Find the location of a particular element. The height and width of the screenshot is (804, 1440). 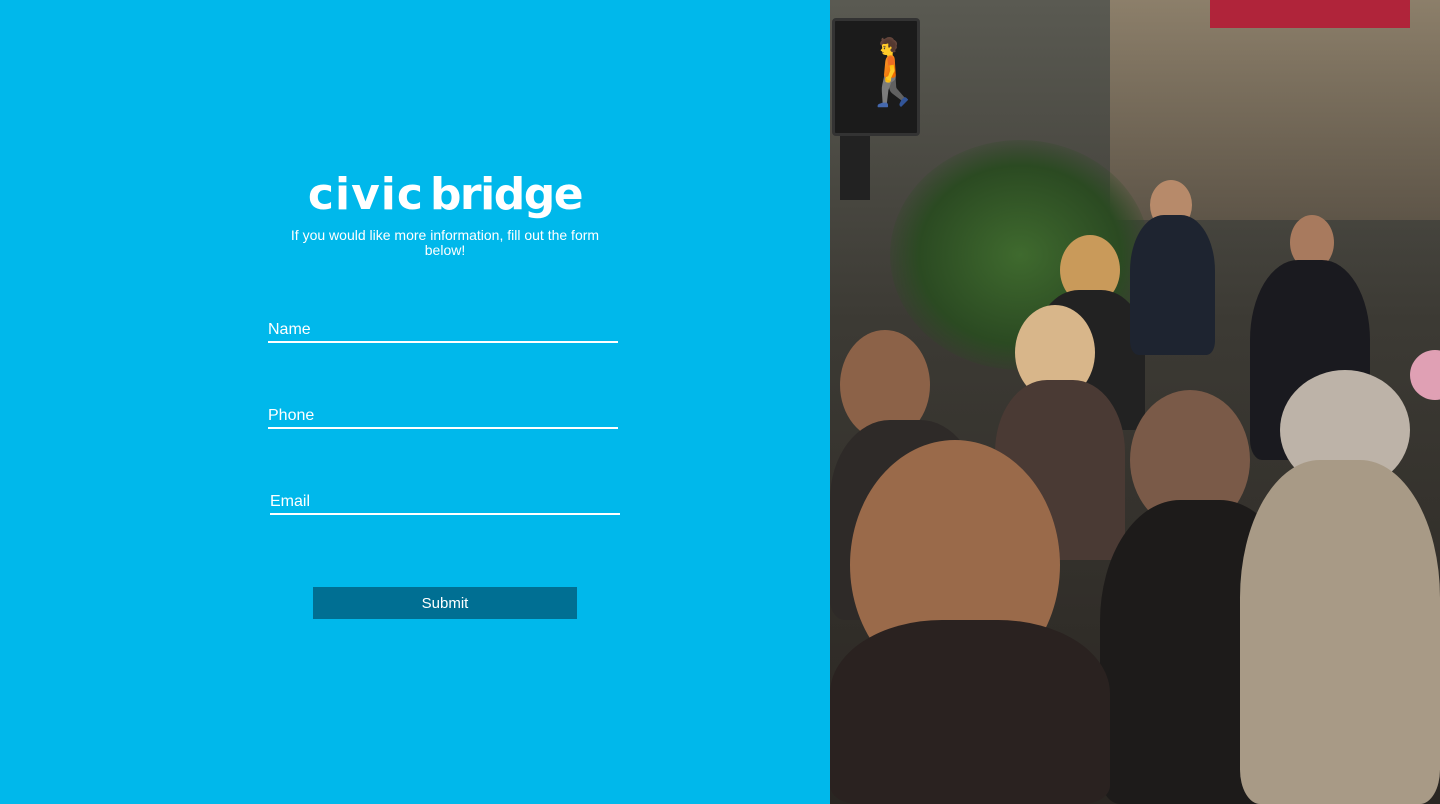

red-awning is located at coordinates (1310, 14).